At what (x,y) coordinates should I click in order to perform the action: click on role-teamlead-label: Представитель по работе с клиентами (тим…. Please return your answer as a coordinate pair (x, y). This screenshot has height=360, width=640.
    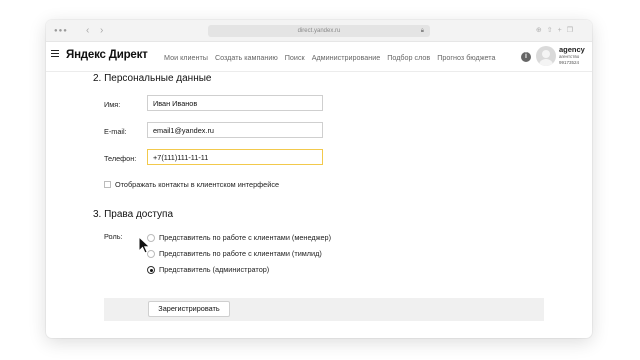
    Looking at the image, I should click on (240, 253).